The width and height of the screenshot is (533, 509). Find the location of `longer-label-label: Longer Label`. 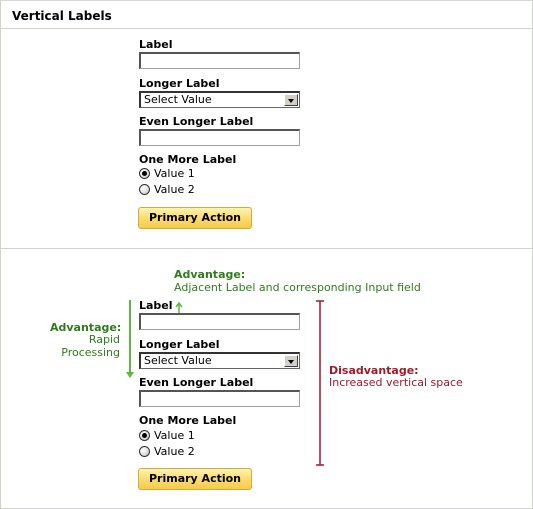

longer-label-label: Longer Label is located at coordinates (179, 344).